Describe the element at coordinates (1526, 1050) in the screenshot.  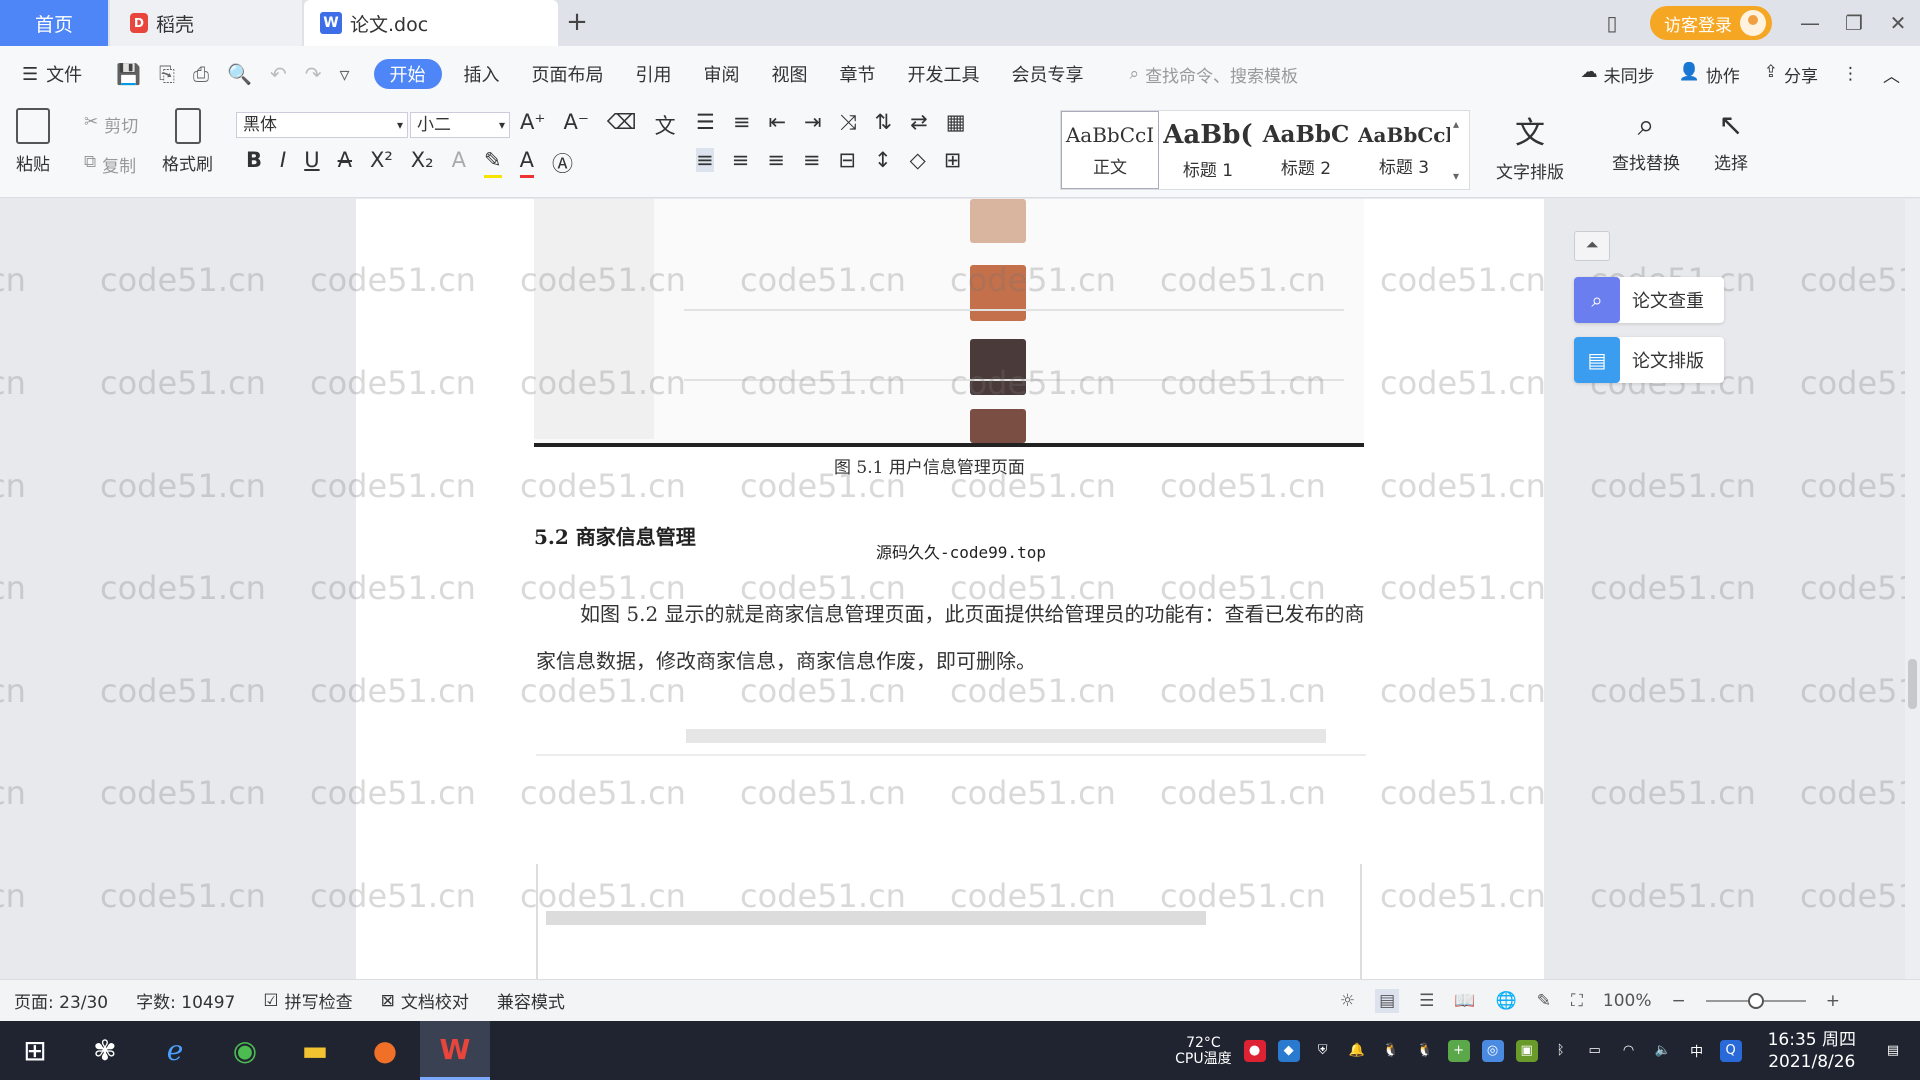
I see `nvidia-icon: ▣` at that location.